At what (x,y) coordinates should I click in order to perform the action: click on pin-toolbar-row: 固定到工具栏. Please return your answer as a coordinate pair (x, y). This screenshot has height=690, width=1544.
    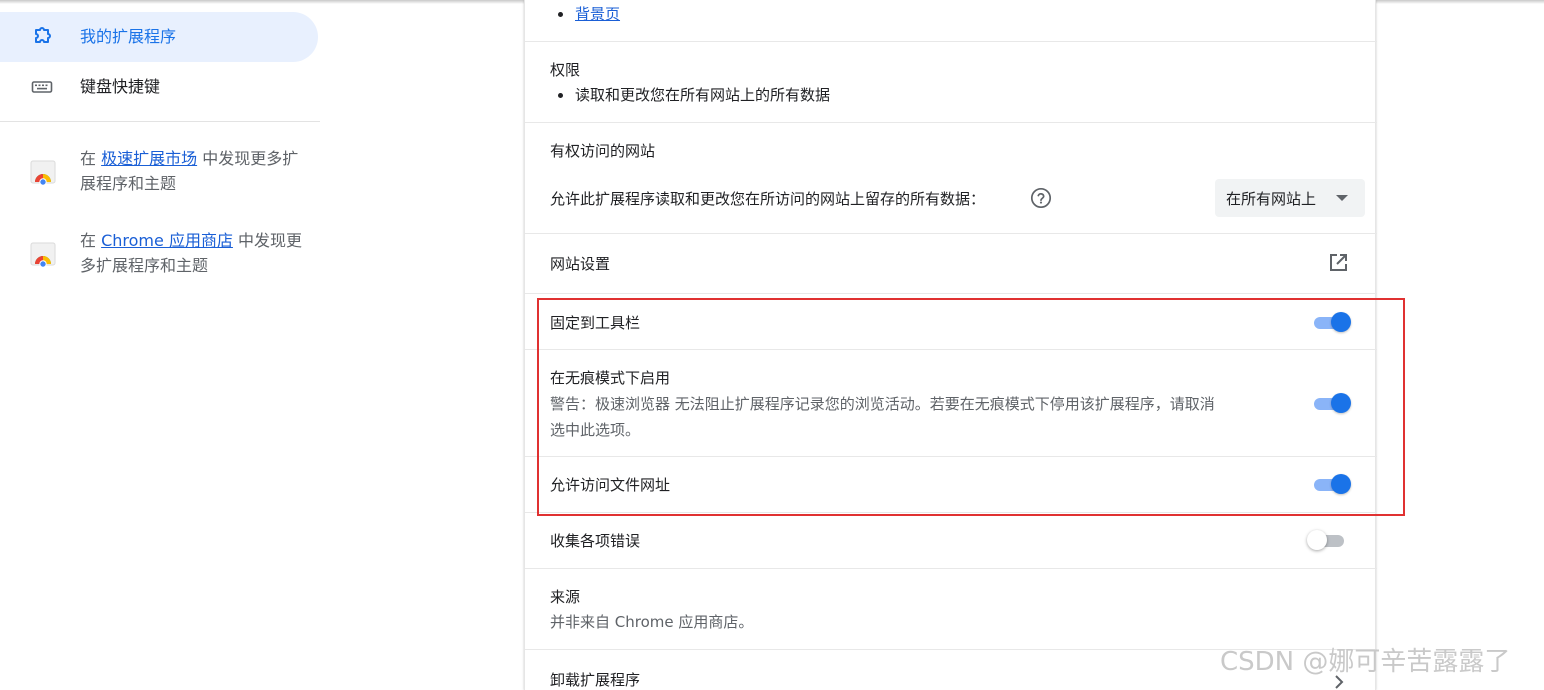
    Looking at the image, I should click on (951, 322).